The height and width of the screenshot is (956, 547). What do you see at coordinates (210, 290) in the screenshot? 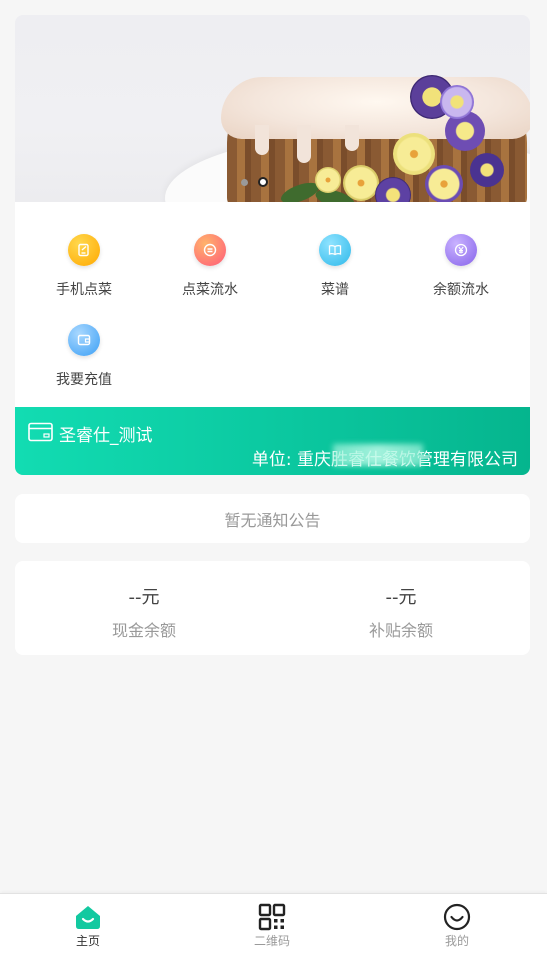
I see `menu-item-label: 点菜流水` at bounding box center [210, 290].